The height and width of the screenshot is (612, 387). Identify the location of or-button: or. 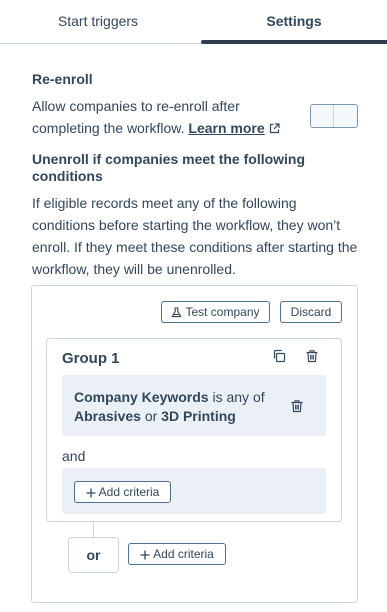
(93, 555).